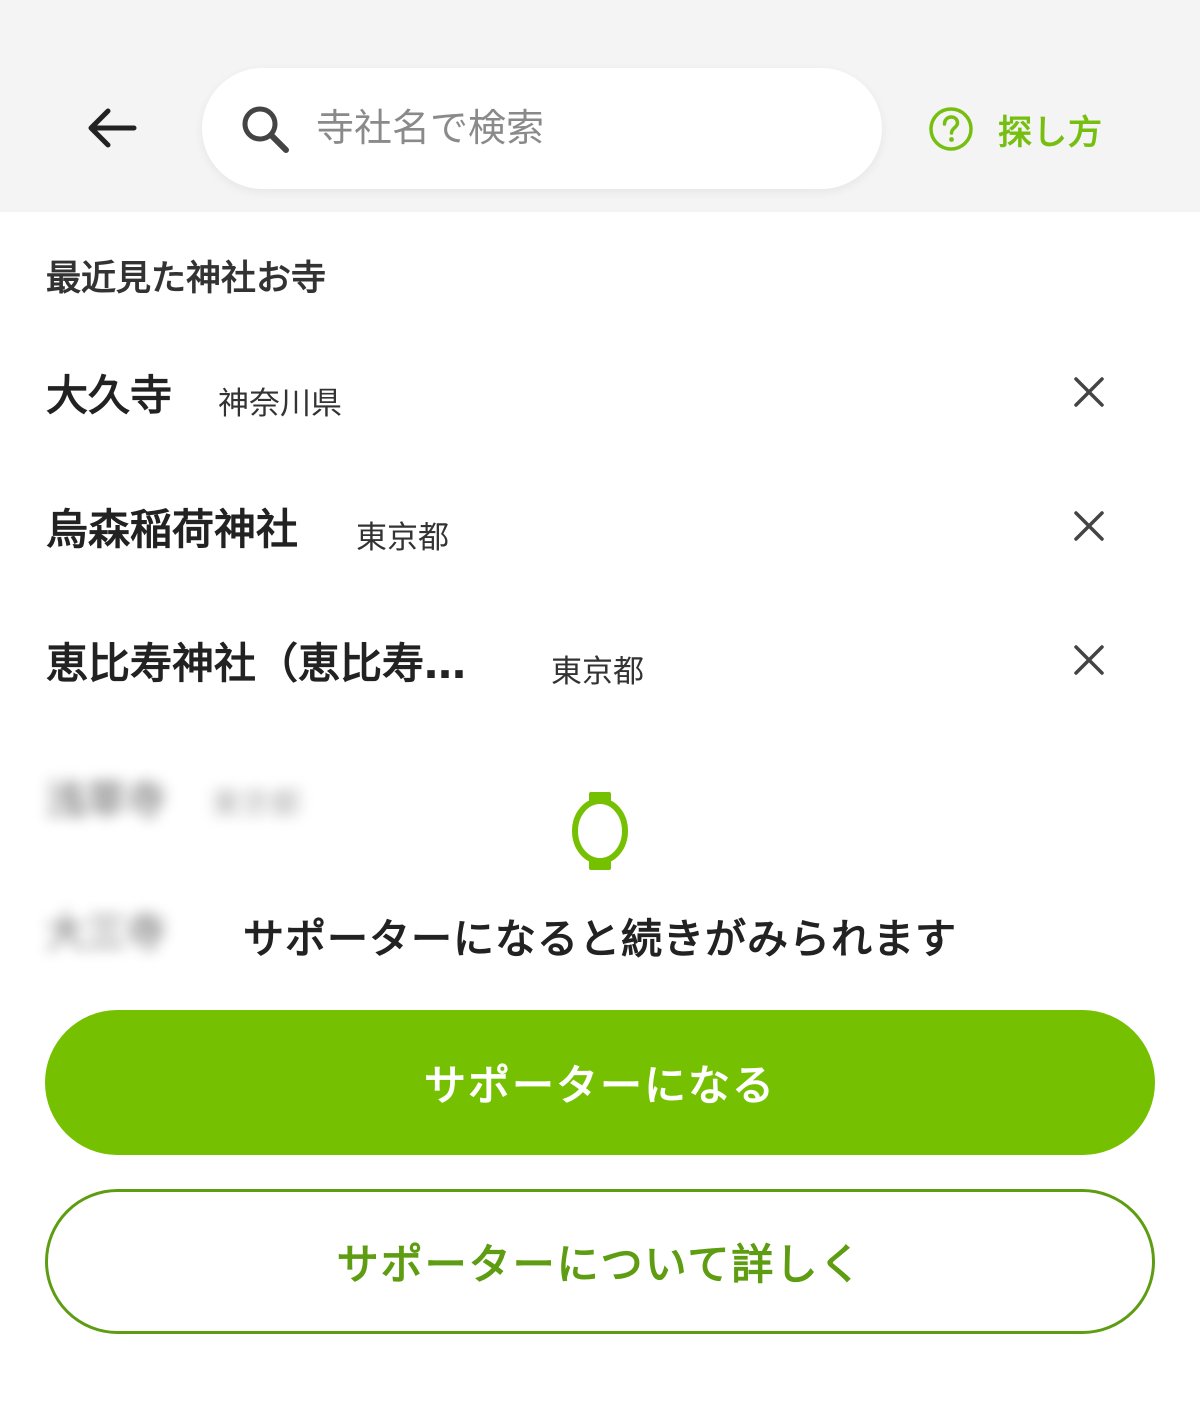  I want to click on question-circle-icon, so click(951, 129).